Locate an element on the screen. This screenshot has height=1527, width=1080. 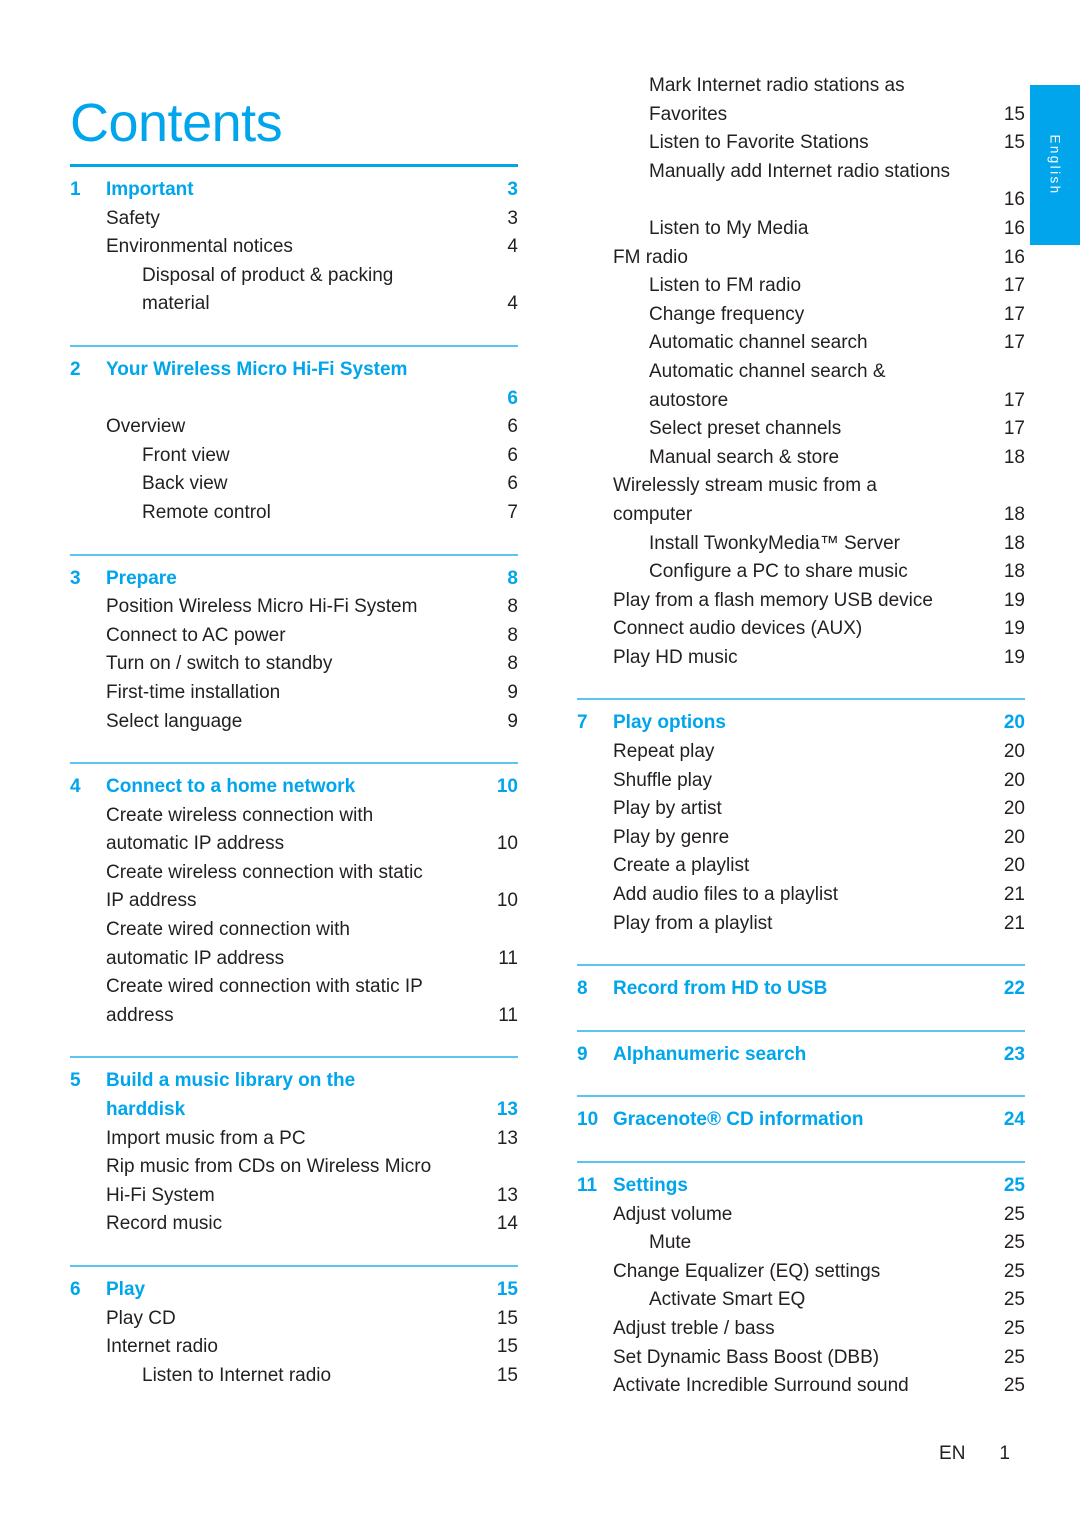
toc-entry: 16 is located at coordinates (801, 200).